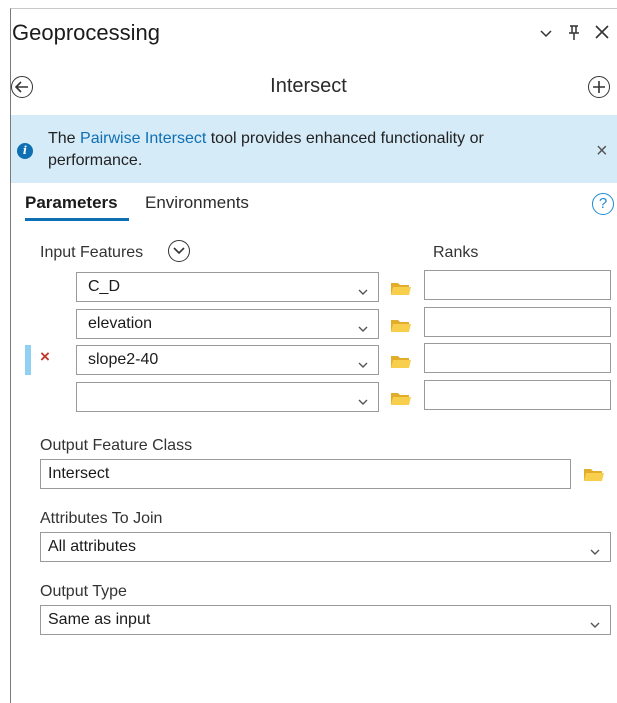  What do you see at coordinates (120, 323) in the screenshot?
I see `input-feature-value: elevation` at bounding box center [120, 323].